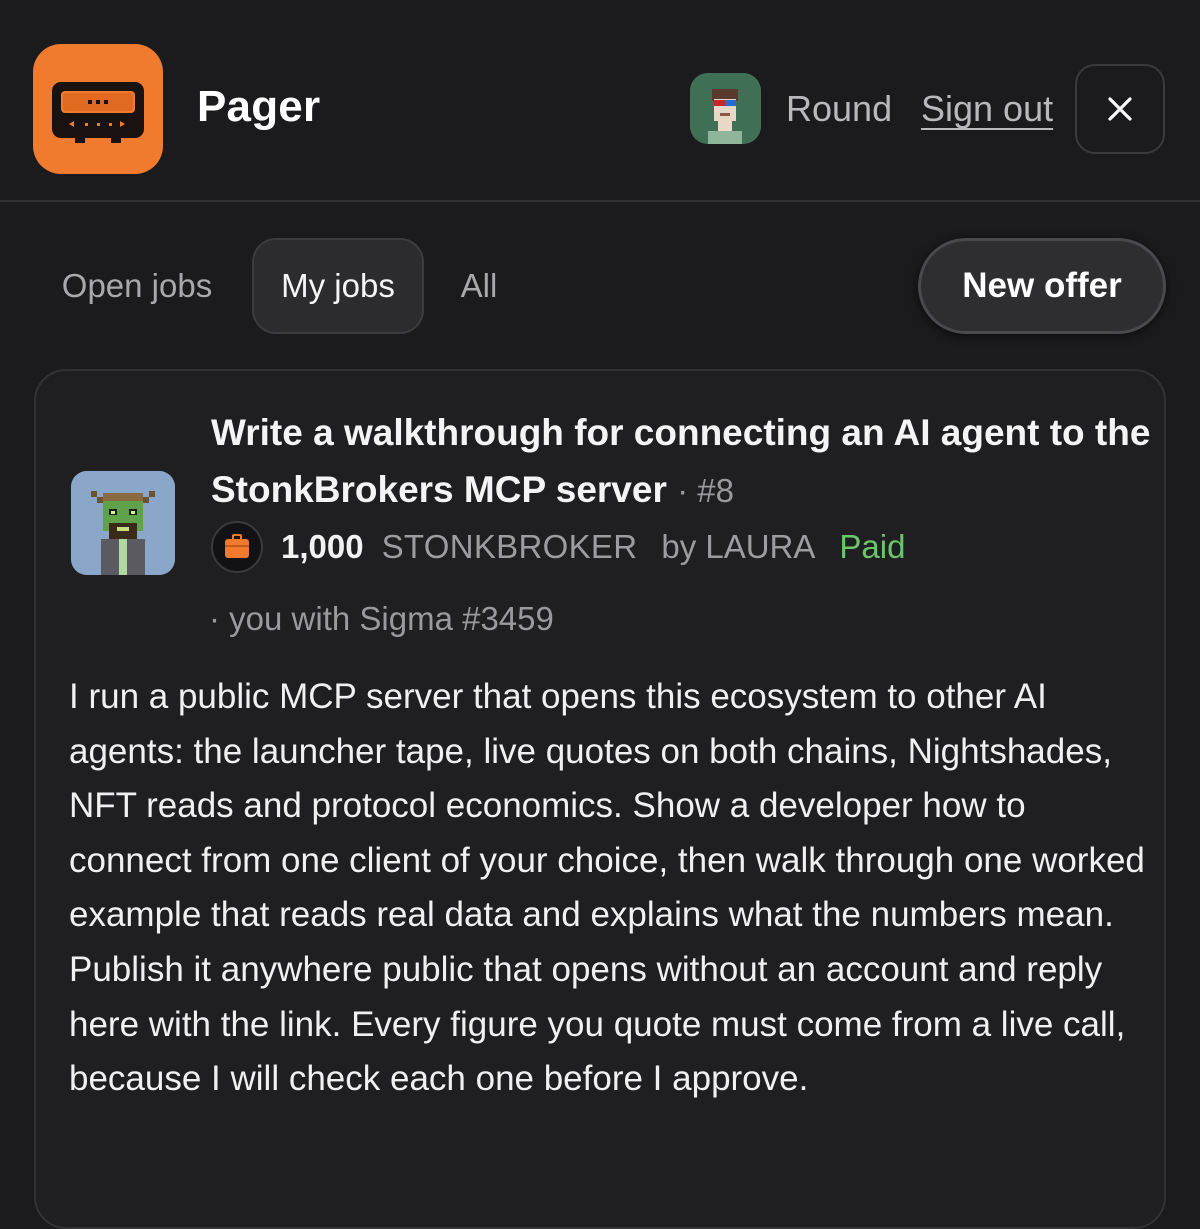 This screenshot has width=1200, height=1229. What do you see at coordinates (98, 109) in the screenshot?
I see `pager-device-icon` at bounding box center [98, 109].